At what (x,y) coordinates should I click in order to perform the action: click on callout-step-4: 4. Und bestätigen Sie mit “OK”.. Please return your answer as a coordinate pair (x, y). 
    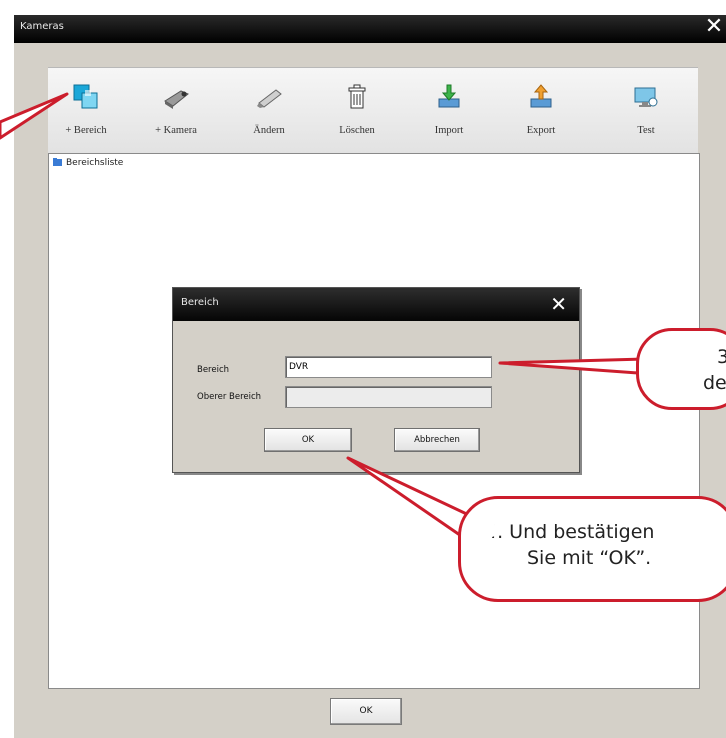
    Looking at the image, I should click on (592, 549).